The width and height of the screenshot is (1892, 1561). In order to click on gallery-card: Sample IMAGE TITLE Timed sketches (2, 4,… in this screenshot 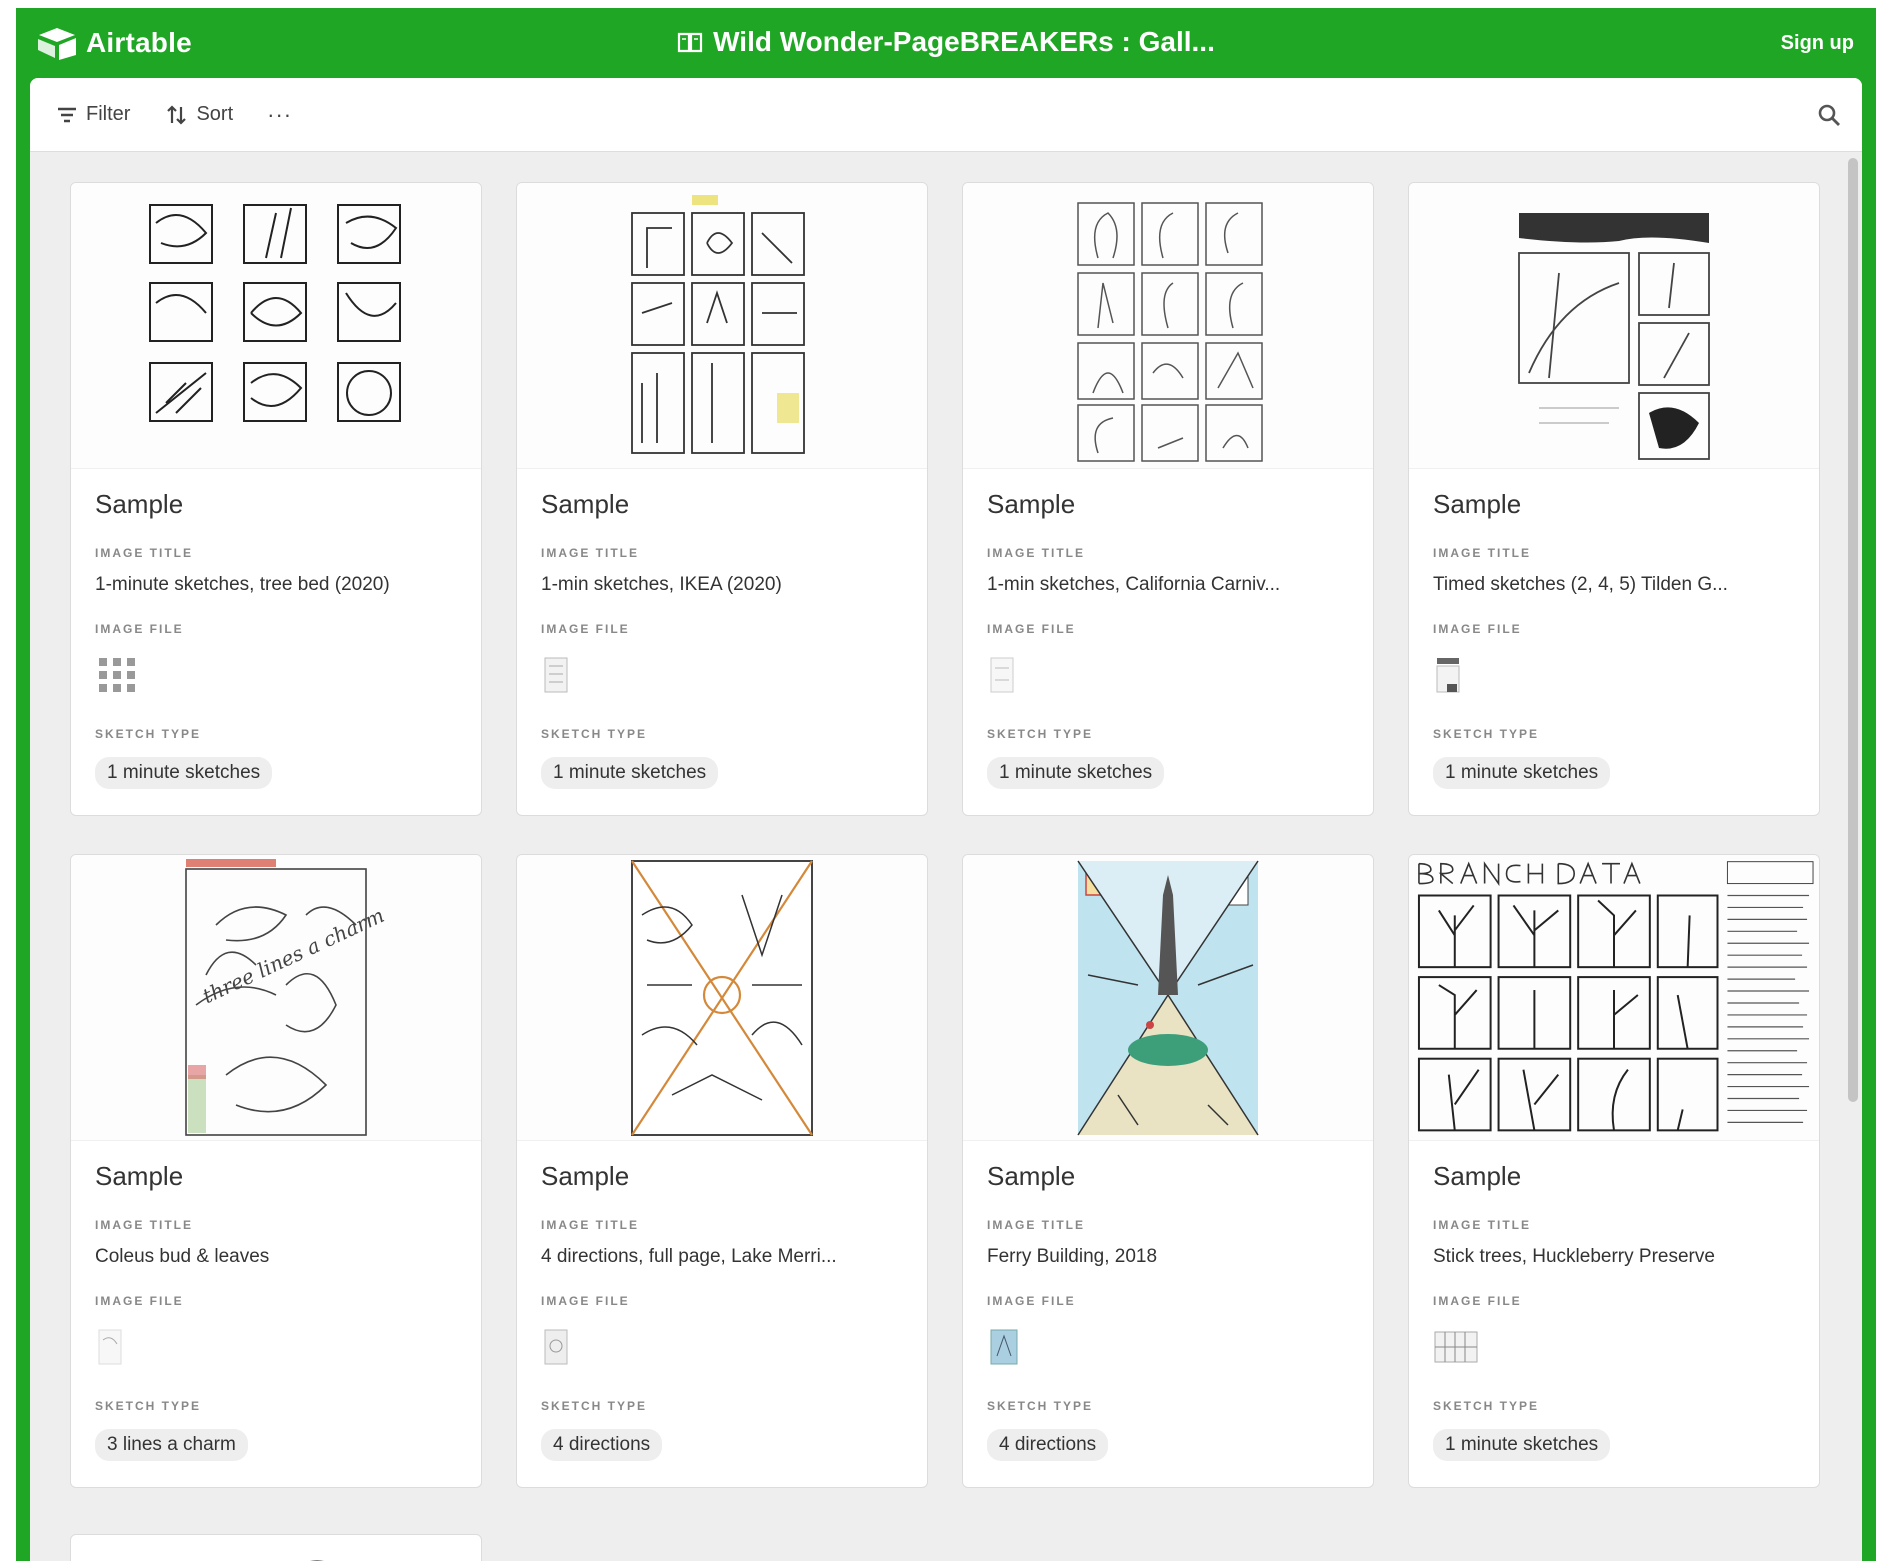, I will do `click(1614, 499)`.